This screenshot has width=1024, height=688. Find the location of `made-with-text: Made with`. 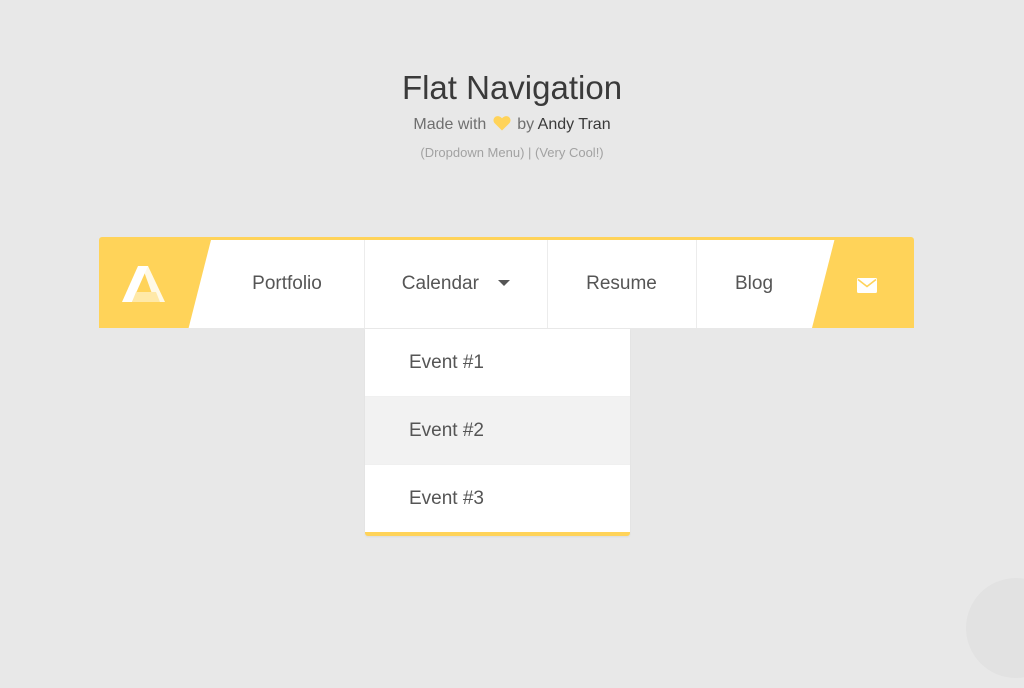

made-with-text: Made with is located at coordinates (450, 124).